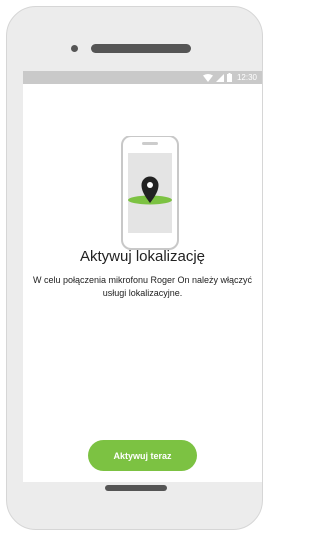 The width and height of the screenshot is (320, 536). I want to click on wifi-icon, so click(207, 78).